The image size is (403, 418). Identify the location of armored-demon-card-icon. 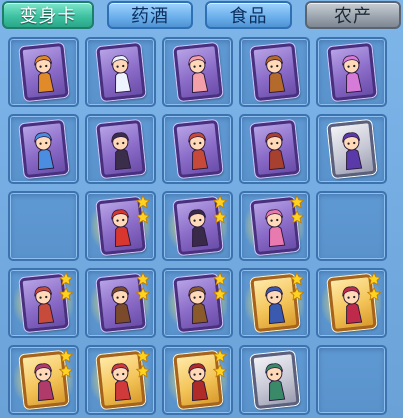
(274, 149).